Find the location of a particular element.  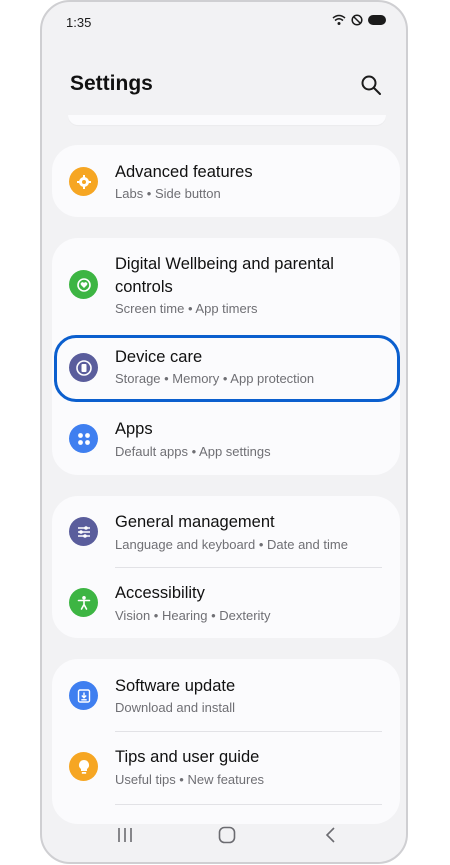

apps-grid-icon is located at coordinates (83, 438).